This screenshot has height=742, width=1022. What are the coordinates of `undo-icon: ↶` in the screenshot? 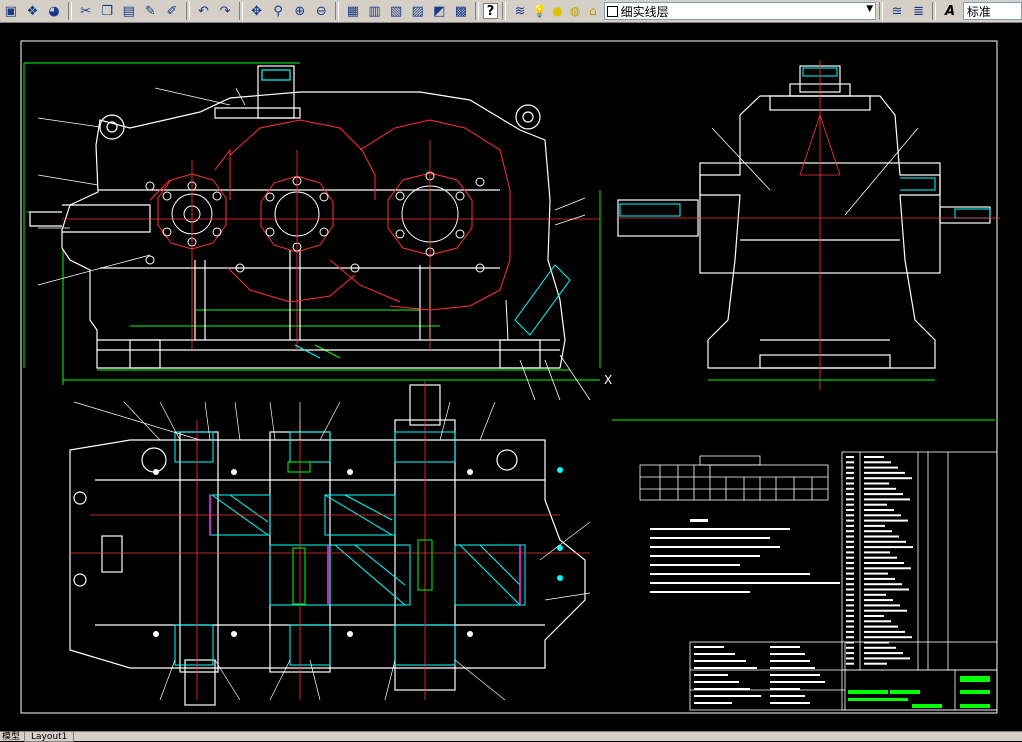 It's located at (204, 11).